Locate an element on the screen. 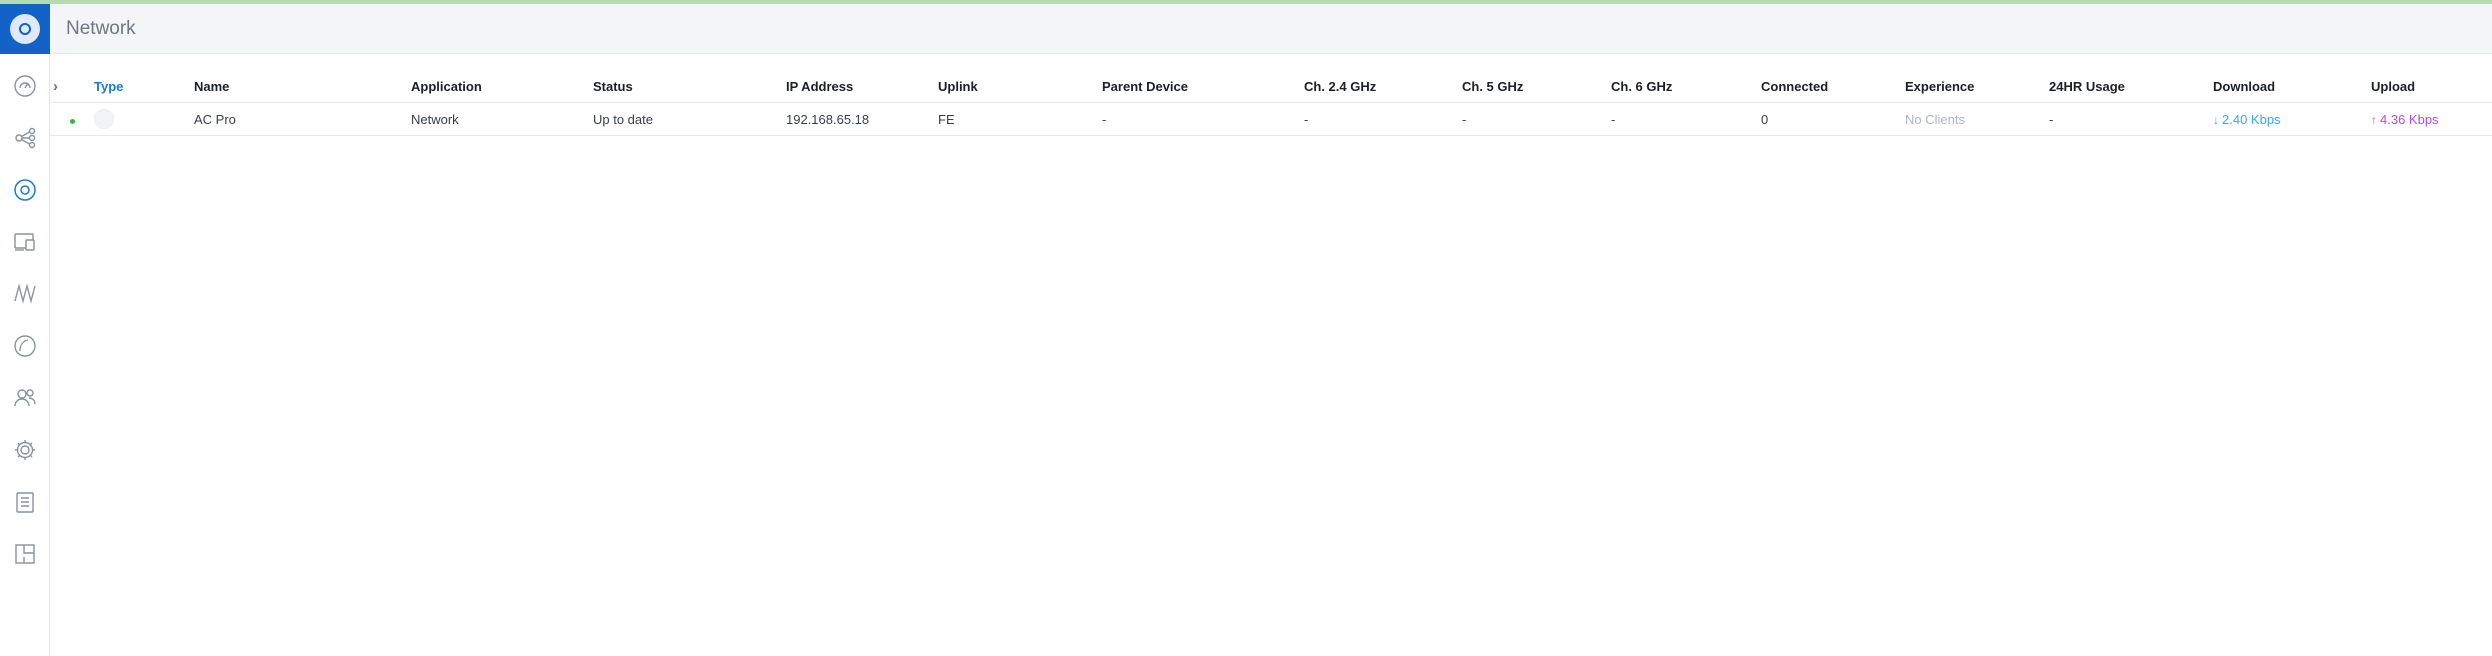 This screenshot has width=2492, height=656. device-ip-address: 192.168.65.18 is located at coordinates (862, 119).